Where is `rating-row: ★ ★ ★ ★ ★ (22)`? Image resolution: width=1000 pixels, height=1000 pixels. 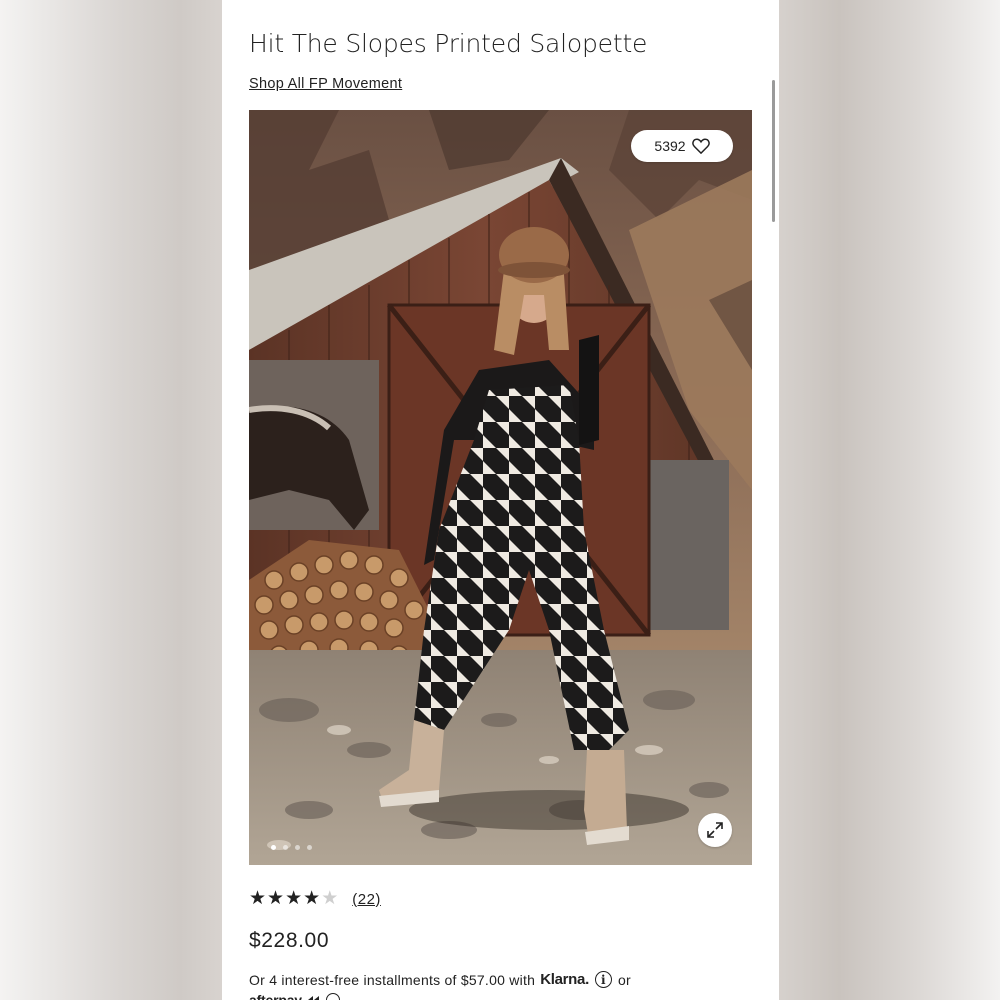 rating-row: ★ ★ ★ ★ ★ (22) is located at coordinates (315, 899).